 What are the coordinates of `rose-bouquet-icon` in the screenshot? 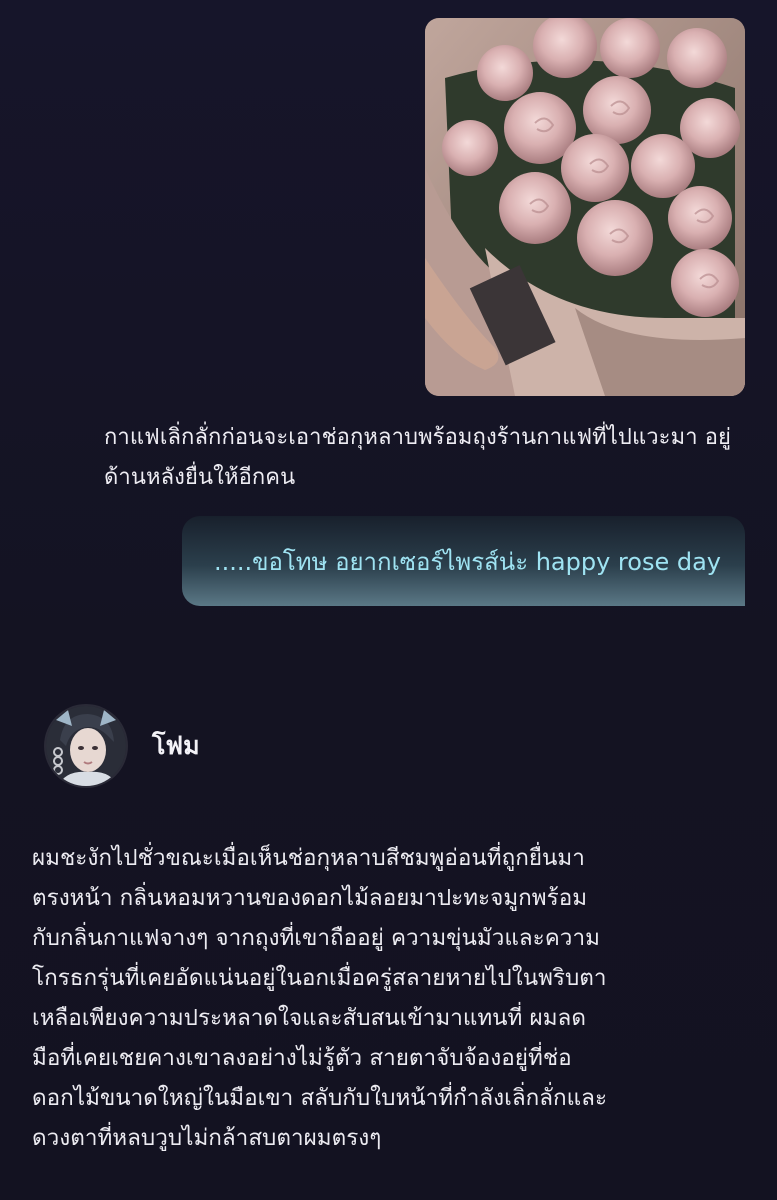 It's located at (585, 207).